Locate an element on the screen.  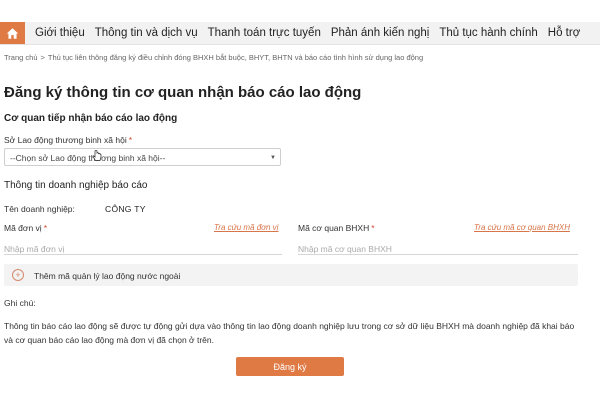
bhxh-code-field is located at coordinates (438, 247).